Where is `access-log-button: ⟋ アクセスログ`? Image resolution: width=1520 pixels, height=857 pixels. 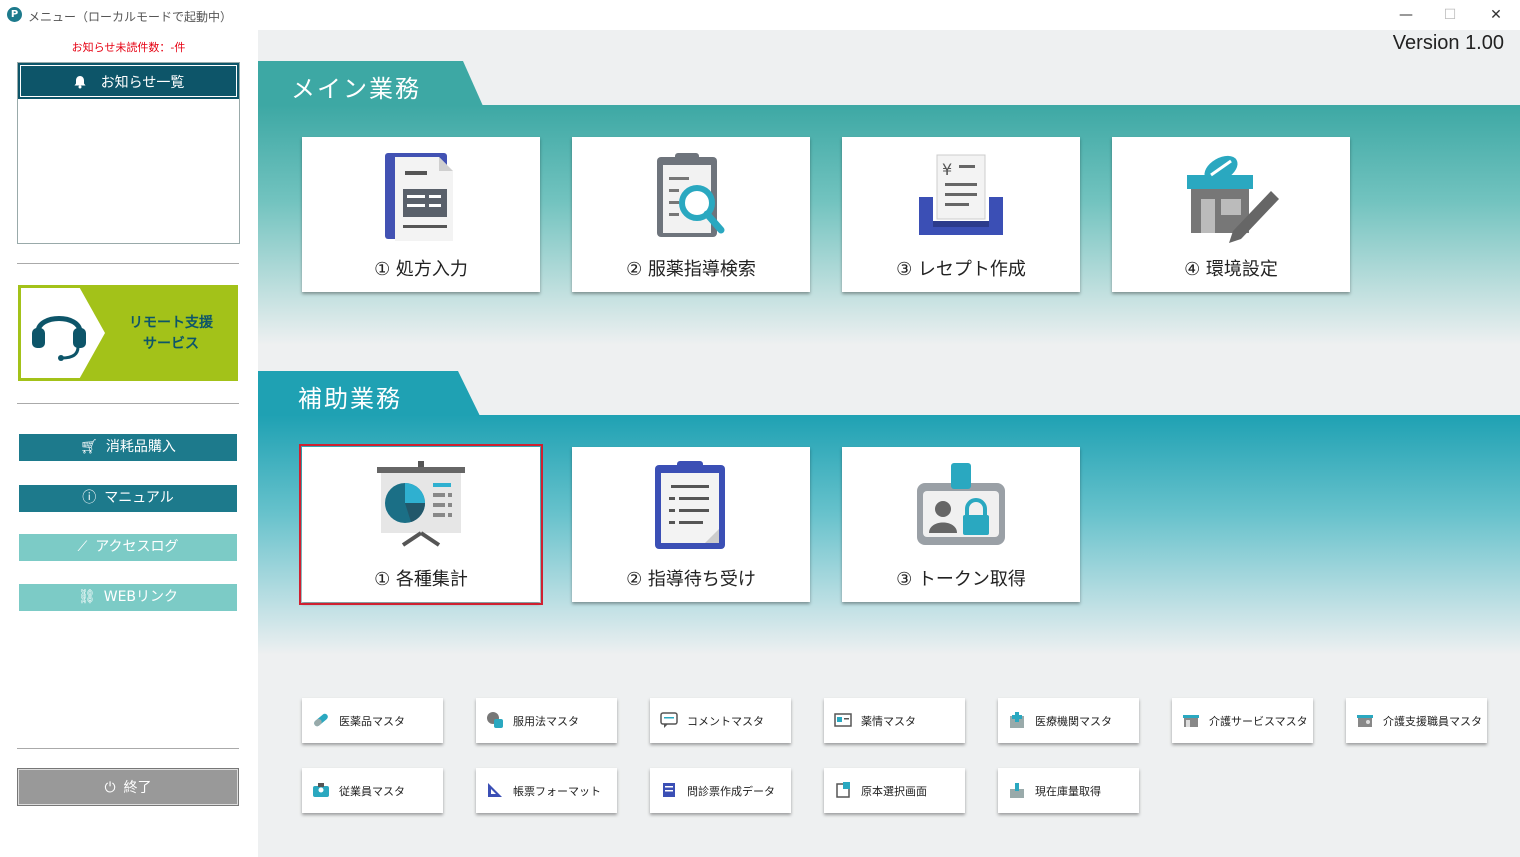 access-log-button: ⟋ アクセスログ is located at coordinates (128, 547).